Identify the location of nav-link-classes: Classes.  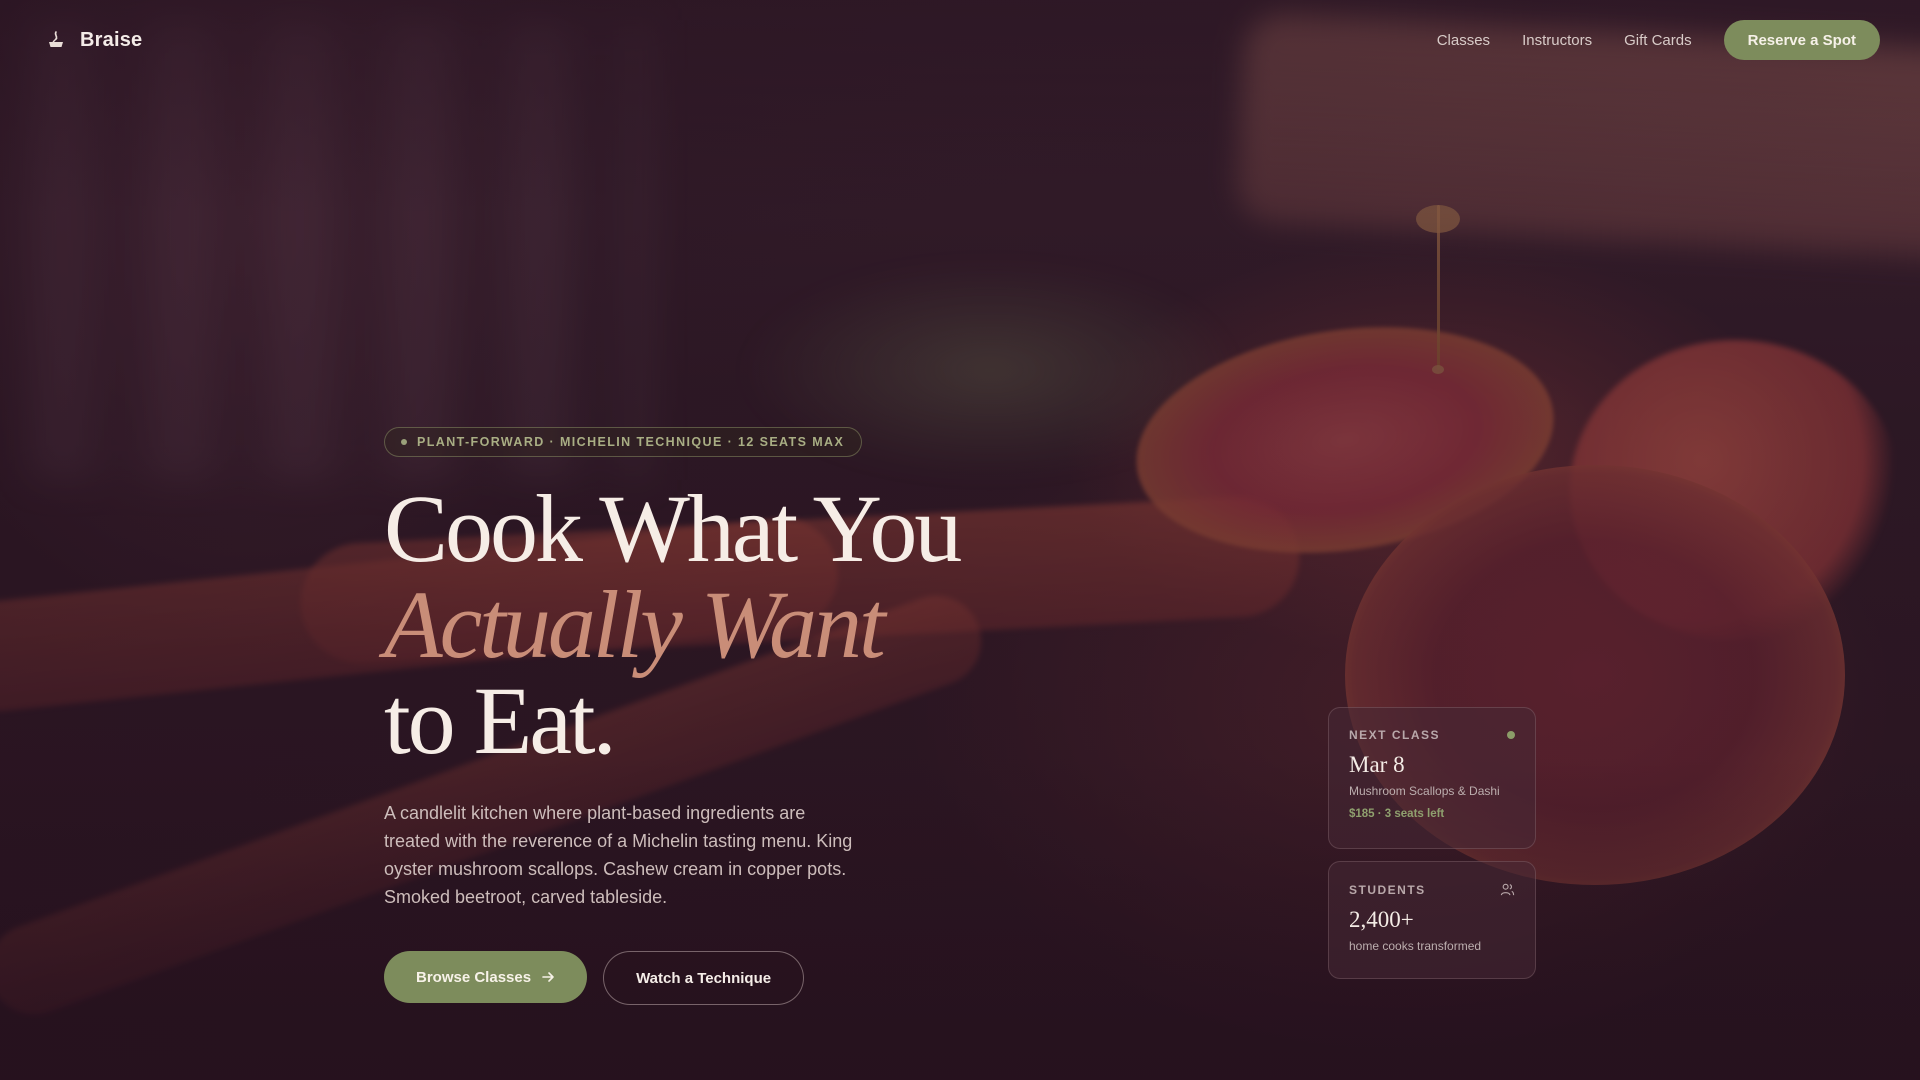
(1463, 40).